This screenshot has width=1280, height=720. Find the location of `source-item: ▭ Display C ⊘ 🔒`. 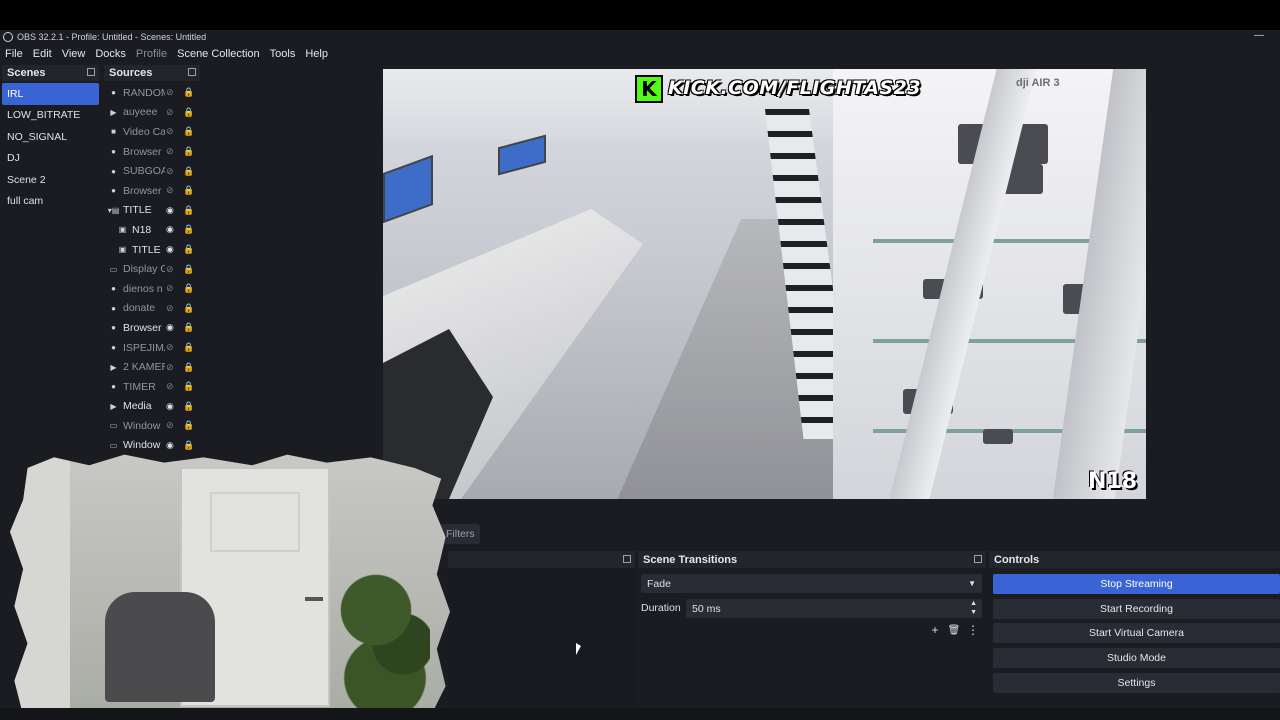

source-item: ▭ Display C ⊘ 🔒 is located at coordinates (152, 269).